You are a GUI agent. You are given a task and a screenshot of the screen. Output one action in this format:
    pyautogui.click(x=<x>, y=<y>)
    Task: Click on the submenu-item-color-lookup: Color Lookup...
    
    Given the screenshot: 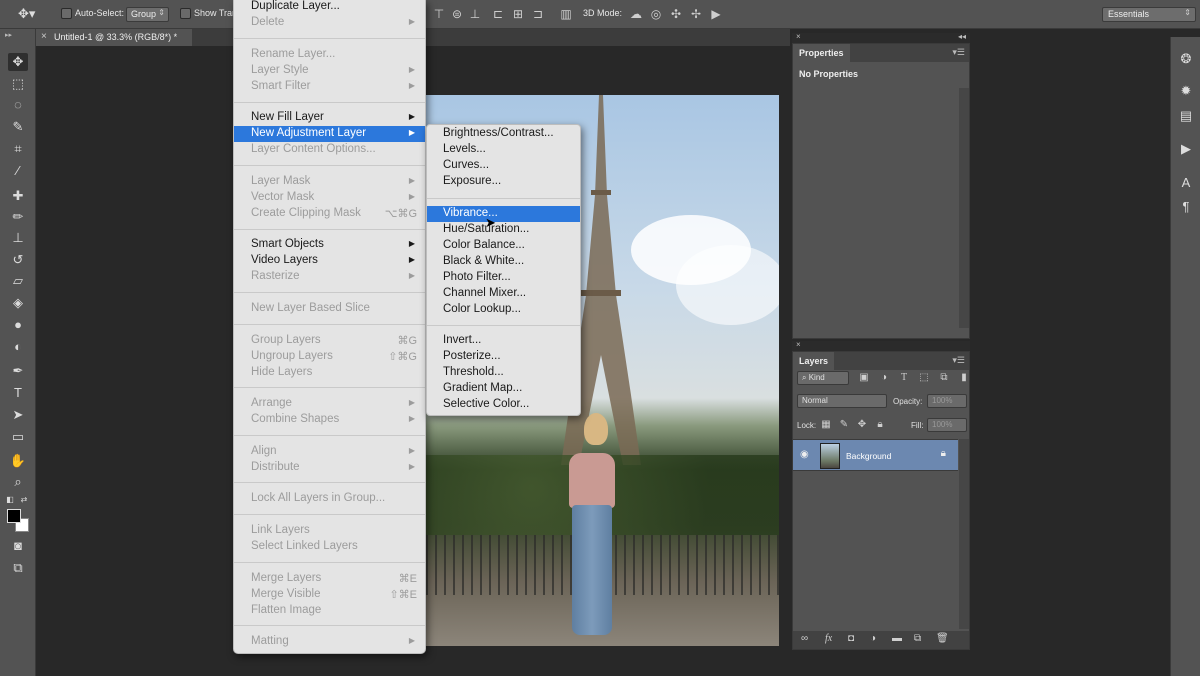 What is the action you would take?
    pyautogui.click(x=503, y=310)
    